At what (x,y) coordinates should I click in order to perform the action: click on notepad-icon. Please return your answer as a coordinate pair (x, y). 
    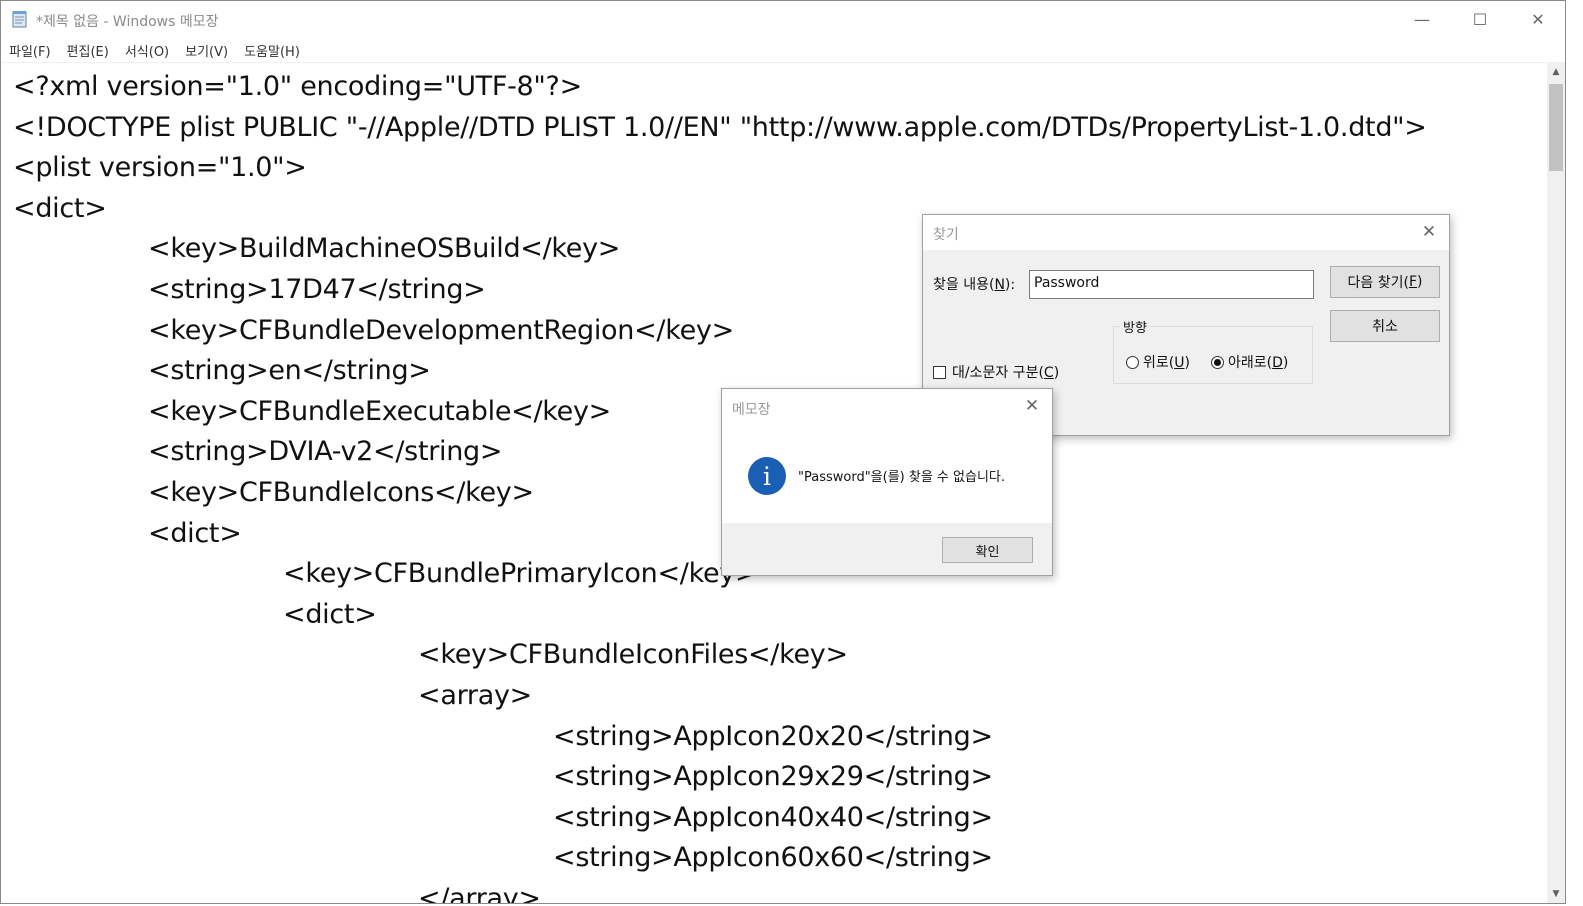
    Looking at the image, I should click on (19, 19).